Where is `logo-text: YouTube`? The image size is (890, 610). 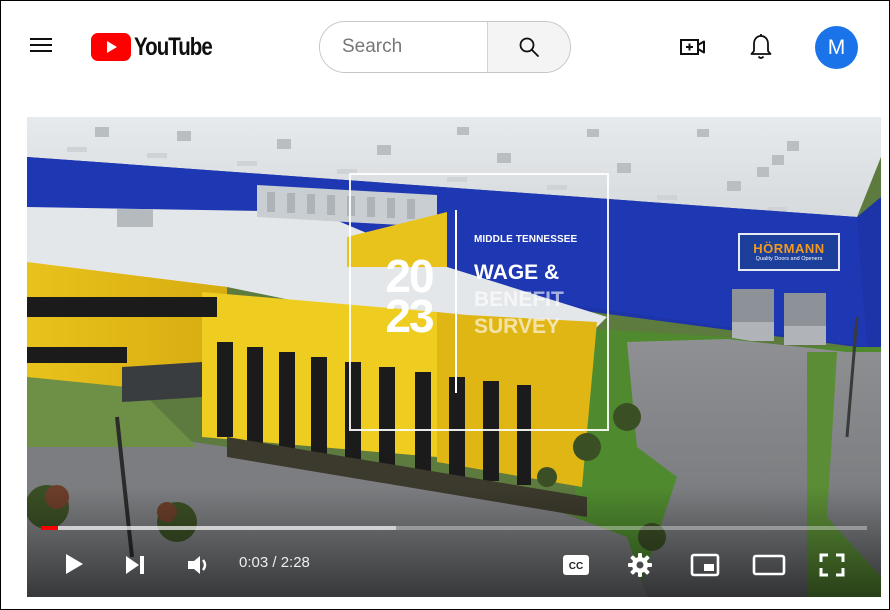
logo-text: YouTube is located at coordinates (173, 46).